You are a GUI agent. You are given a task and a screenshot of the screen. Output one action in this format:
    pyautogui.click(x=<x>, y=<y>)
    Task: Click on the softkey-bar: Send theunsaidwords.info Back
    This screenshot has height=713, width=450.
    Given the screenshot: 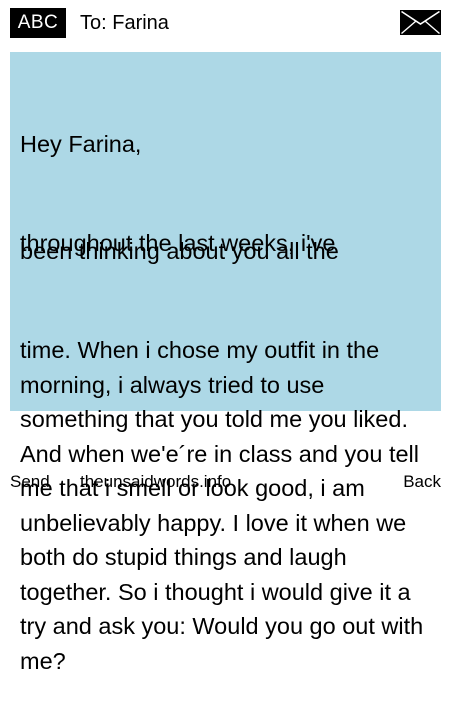 What is the action you would take?
    pyautogui.click(x=225, y=485)
    